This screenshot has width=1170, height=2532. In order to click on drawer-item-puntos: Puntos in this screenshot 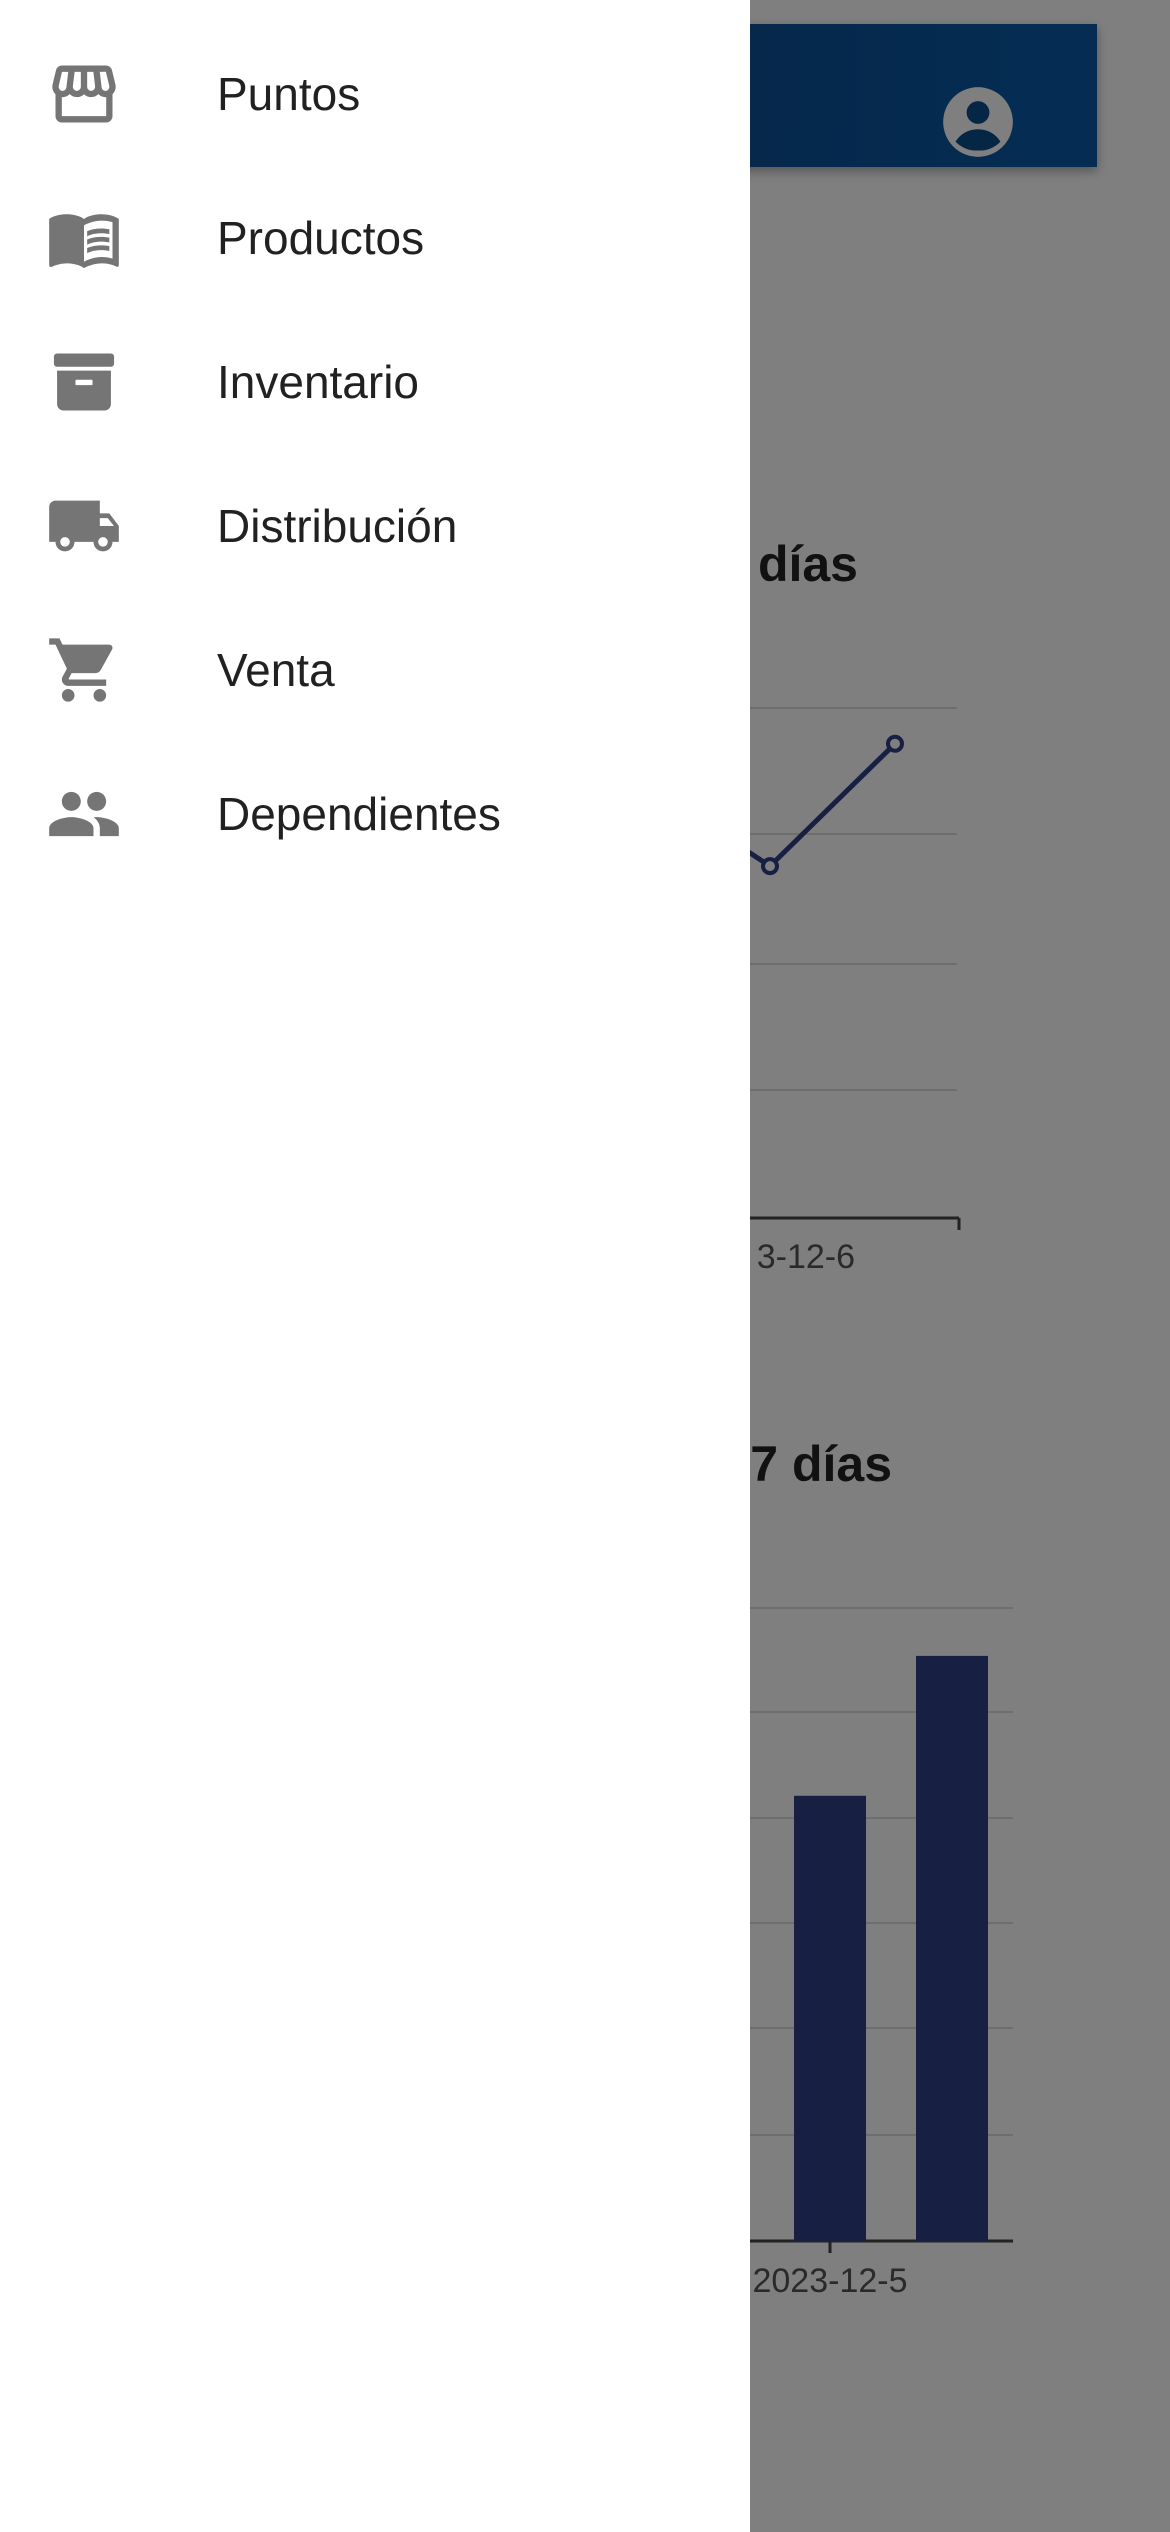, I will do `click(375, 94)`.